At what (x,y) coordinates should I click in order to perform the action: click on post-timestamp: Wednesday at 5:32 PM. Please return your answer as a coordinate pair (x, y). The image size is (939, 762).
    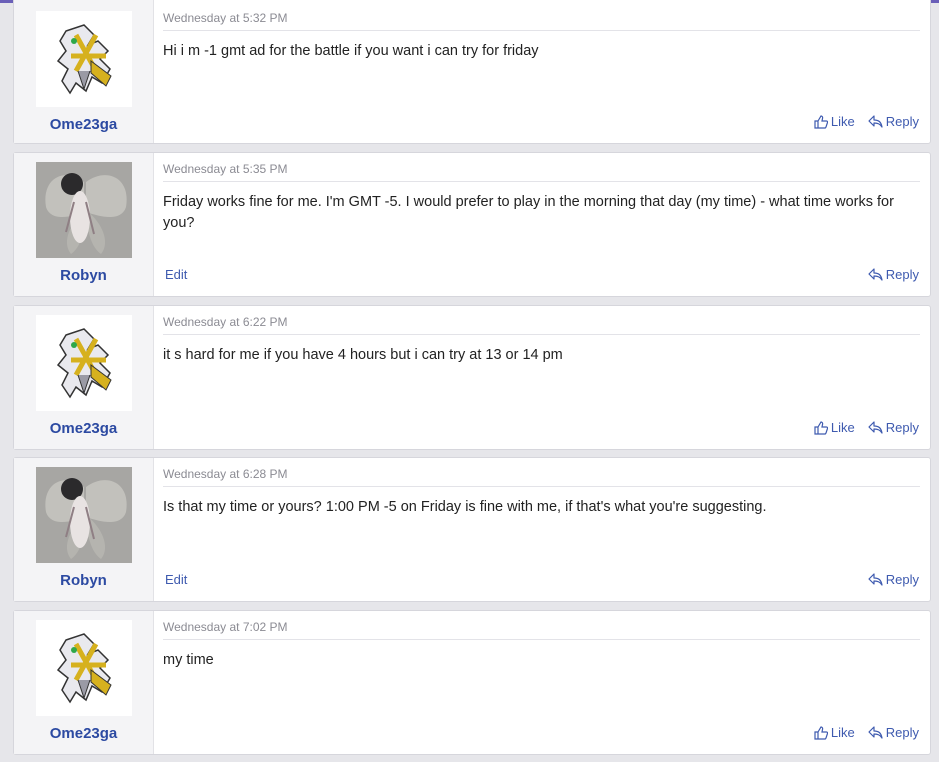
    Looking at the image, I should click on (225, 18).